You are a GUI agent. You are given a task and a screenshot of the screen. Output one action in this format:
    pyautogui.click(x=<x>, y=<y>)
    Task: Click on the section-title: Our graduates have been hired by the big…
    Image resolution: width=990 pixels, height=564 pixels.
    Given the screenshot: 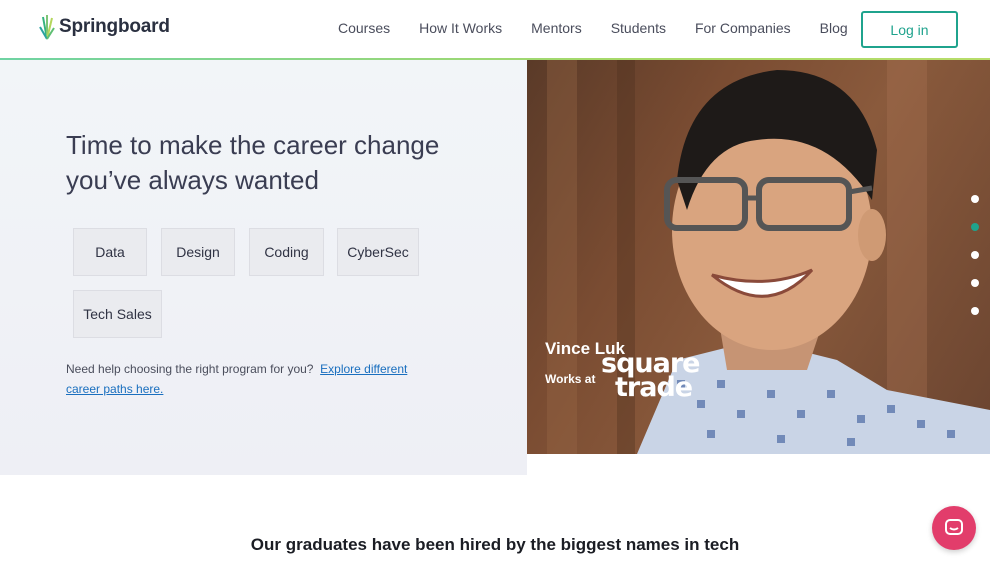 What is the action you would take?
    pyautogui.click(x=495, y=544)
    